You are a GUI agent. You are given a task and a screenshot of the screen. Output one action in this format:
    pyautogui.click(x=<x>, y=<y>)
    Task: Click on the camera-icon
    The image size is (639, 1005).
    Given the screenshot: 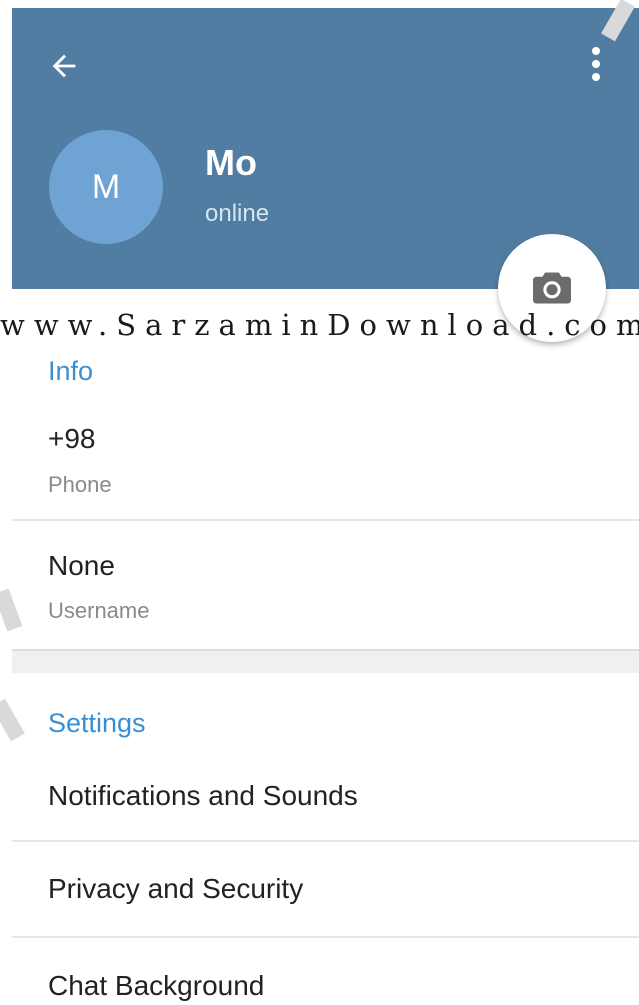 What is the action you would take?
    pyautogui.click(x=552, y=288)
    